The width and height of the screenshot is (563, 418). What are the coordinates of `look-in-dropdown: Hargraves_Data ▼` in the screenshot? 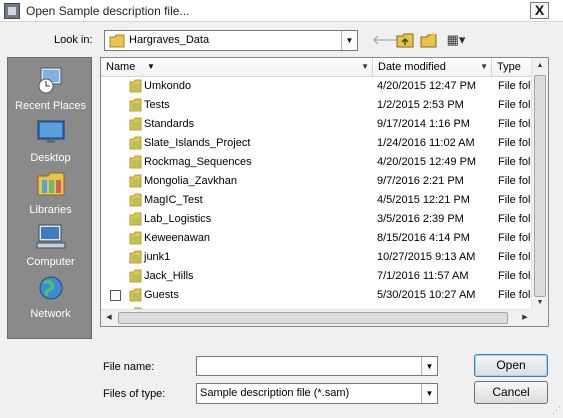 It's located at (231, 40).